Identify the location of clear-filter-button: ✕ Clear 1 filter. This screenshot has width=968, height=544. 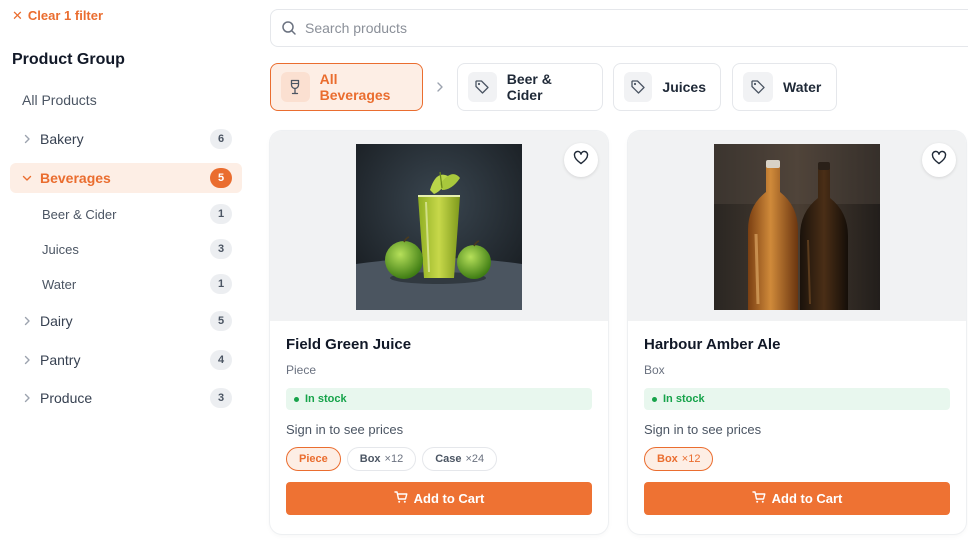
(57, 15).